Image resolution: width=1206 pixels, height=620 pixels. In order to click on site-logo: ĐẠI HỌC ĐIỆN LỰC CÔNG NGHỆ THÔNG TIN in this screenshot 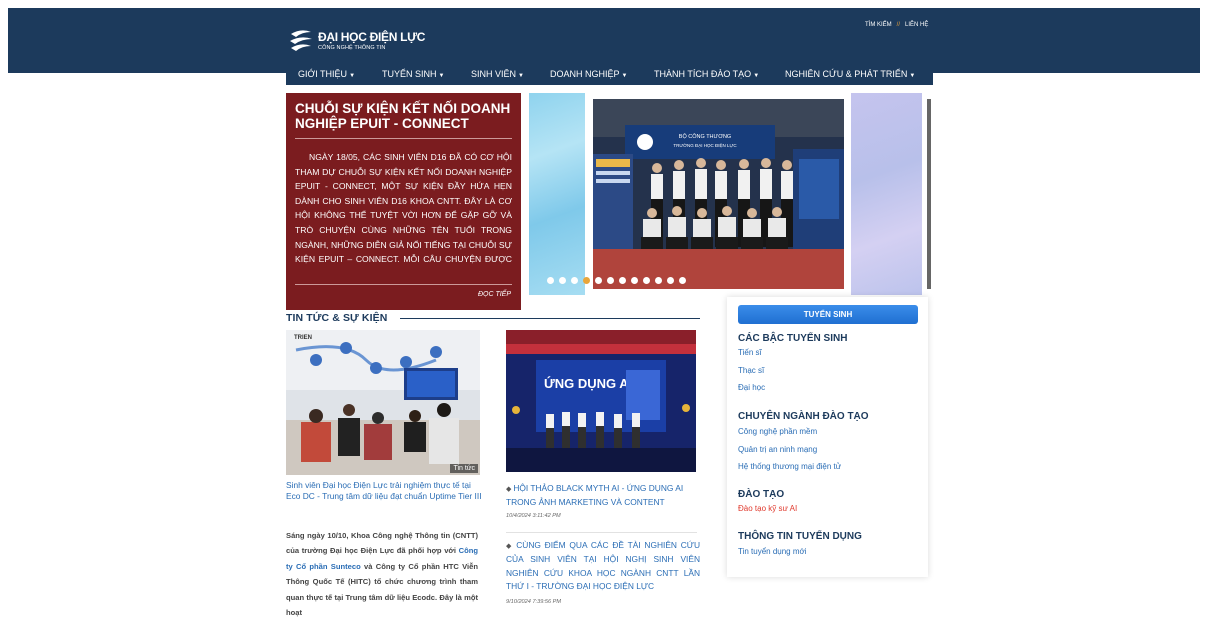, I will do `click(356, 41)`.